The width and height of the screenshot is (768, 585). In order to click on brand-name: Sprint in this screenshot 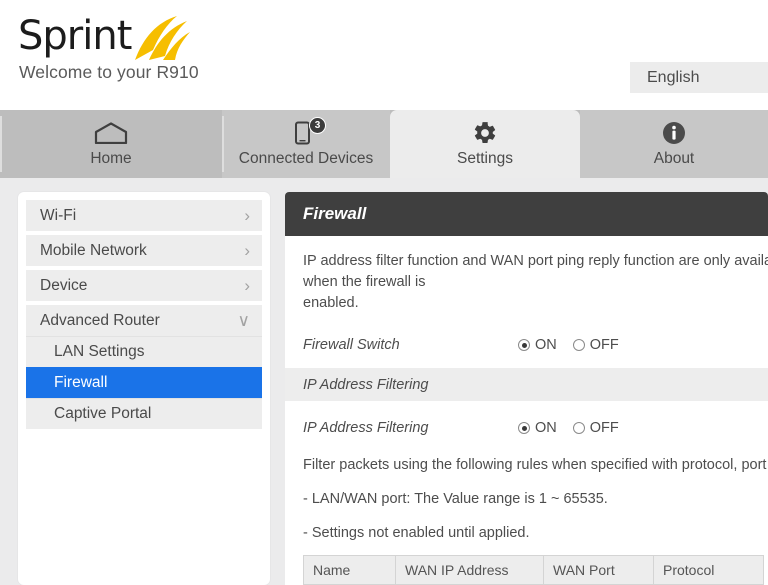, I will do `click(75, 36)`.